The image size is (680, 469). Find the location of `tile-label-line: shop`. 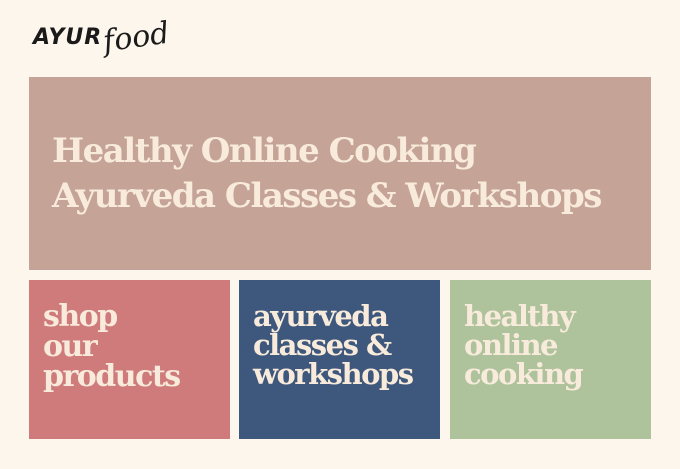

tile-label-line: shop is located at coordinates (80, 316).